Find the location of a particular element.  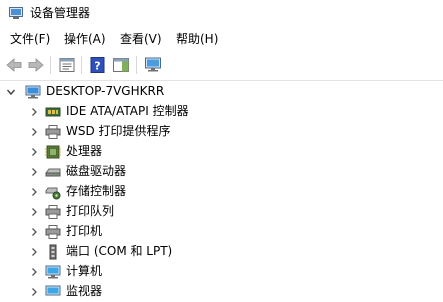

tree-item-computer: 计算机 is located at coordinates (221, 272).